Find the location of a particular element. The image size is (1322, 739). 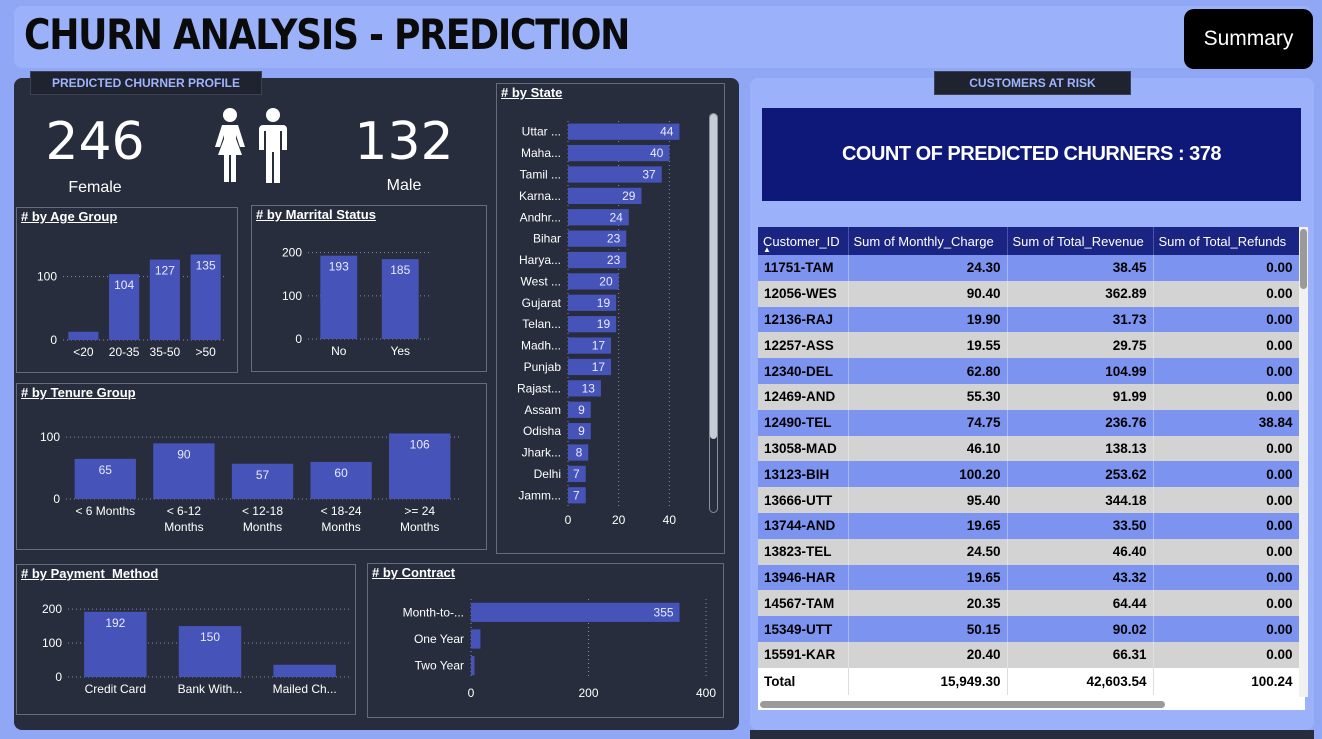

table-row: 12490-TEL 74.75 236.76 38.84 is located at coordinates (1029, 422).